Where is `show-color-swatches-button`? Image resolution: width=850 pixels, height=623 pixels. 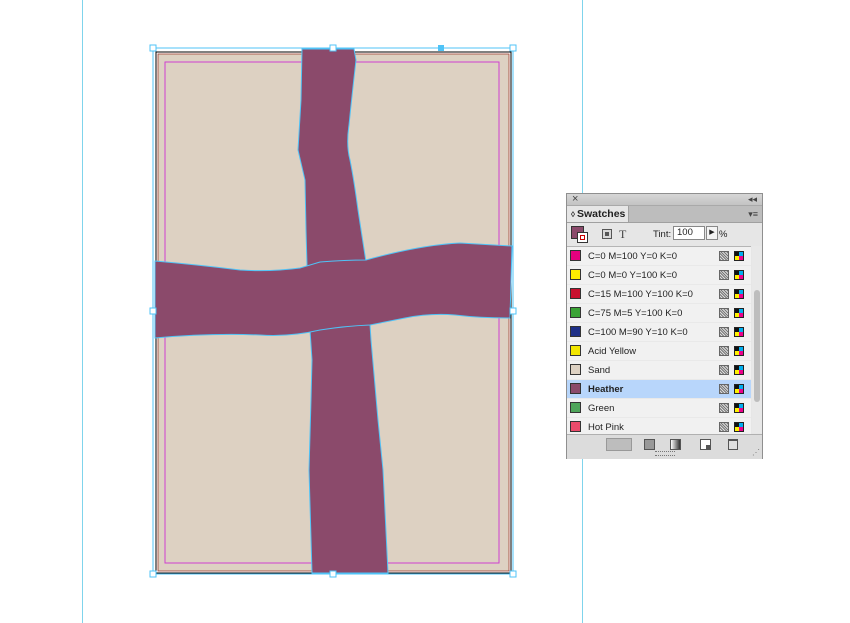 show-color-swatches-button is located at coordinates (649, 444).